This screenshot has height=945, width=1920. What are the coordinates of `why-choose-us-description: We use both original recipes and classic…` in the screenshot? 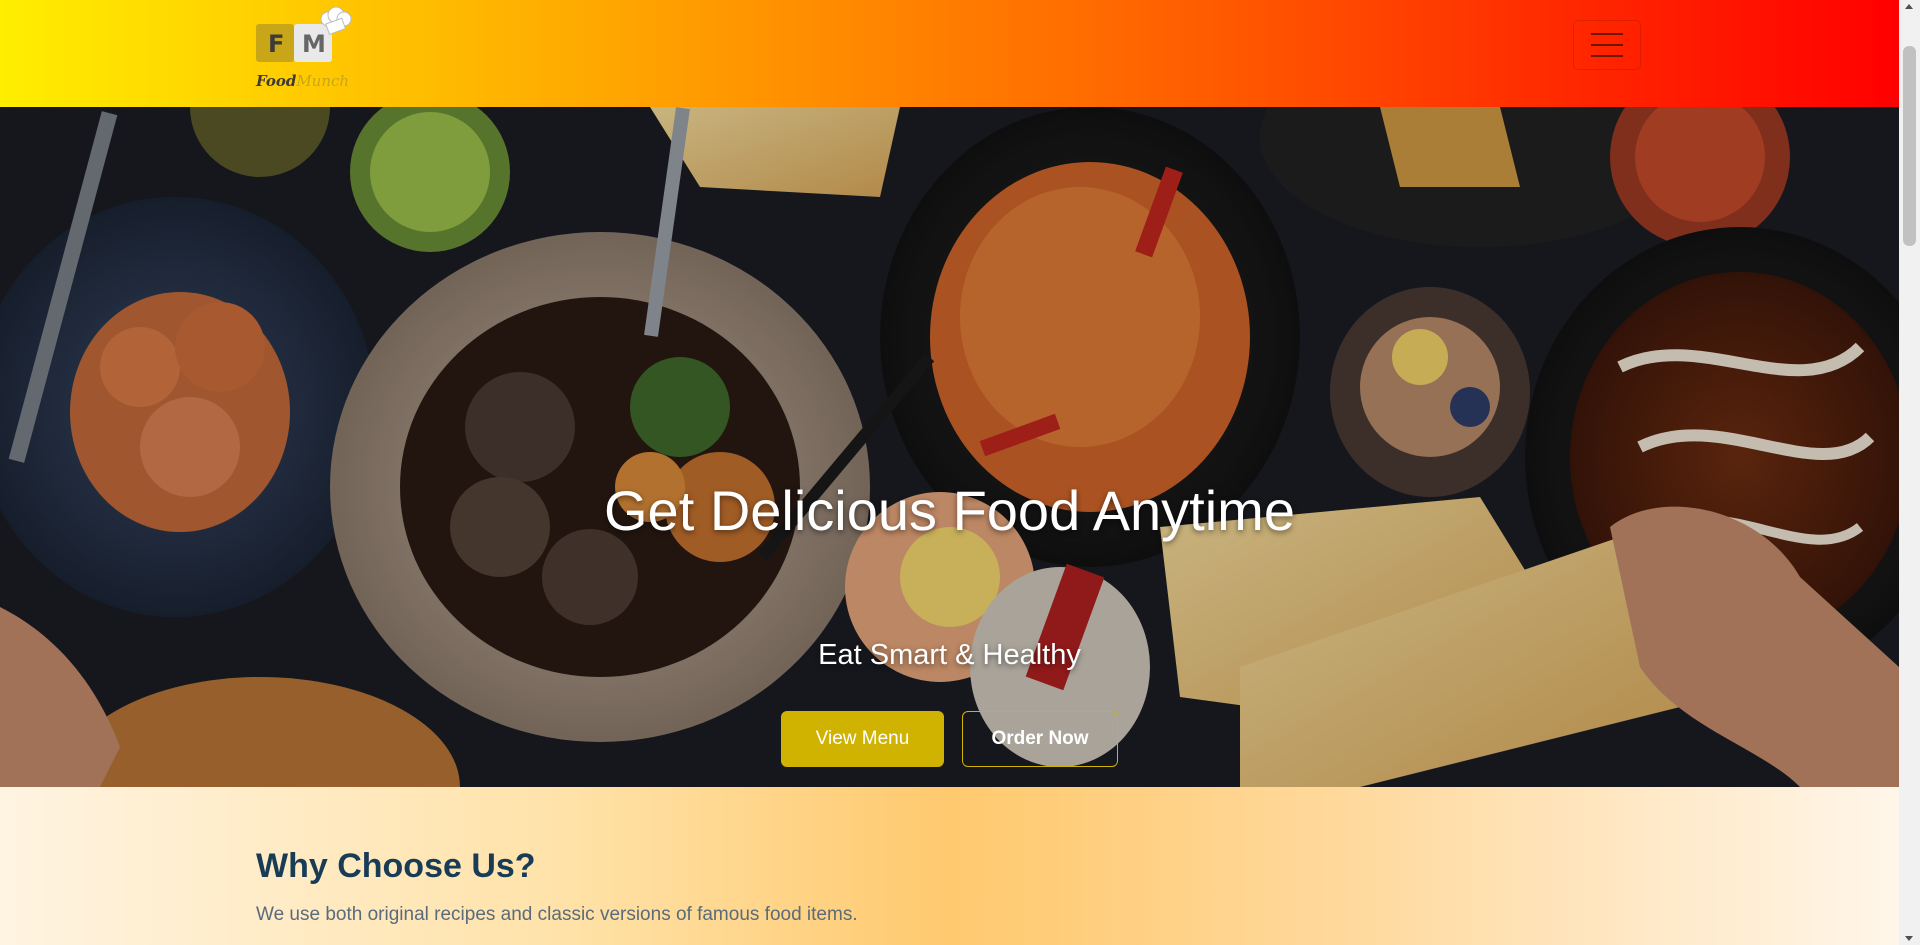 It's located at (557, 914).